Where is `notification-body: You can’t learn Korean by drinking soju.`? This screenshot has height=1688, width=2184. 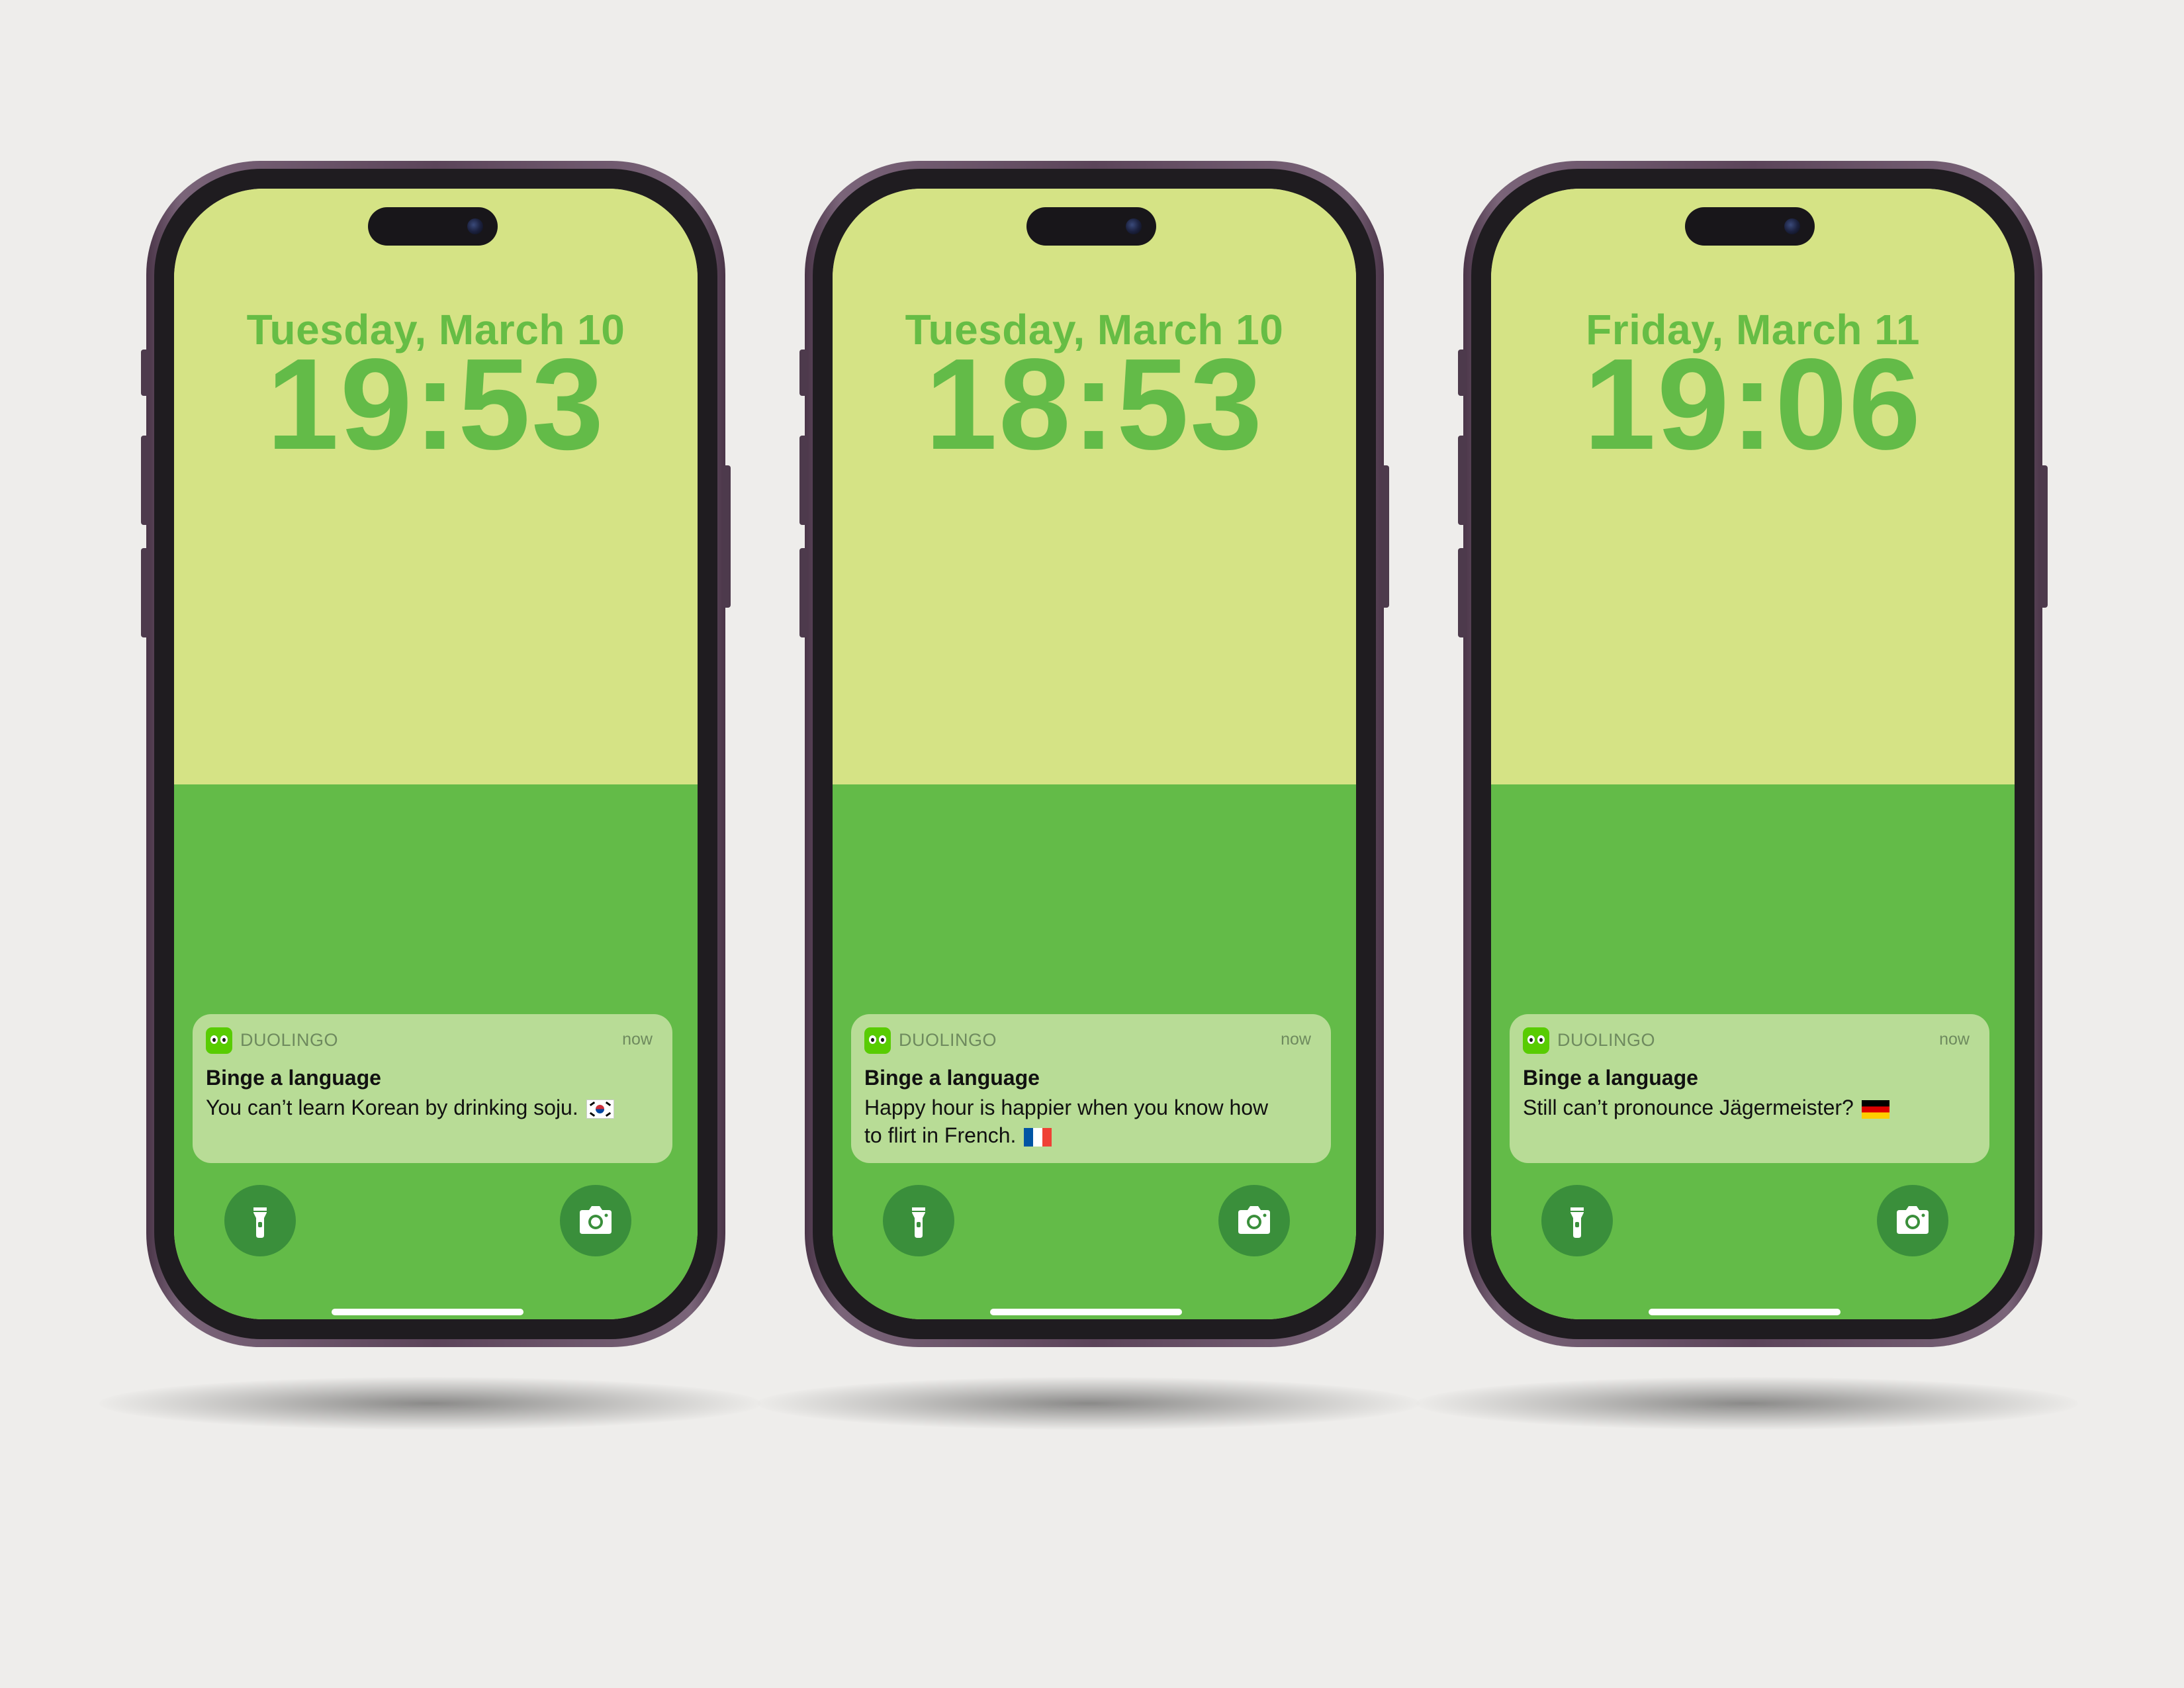
notification-body: You can’t learn Korean by drinking soju. is located at coordinates (417, 1107).